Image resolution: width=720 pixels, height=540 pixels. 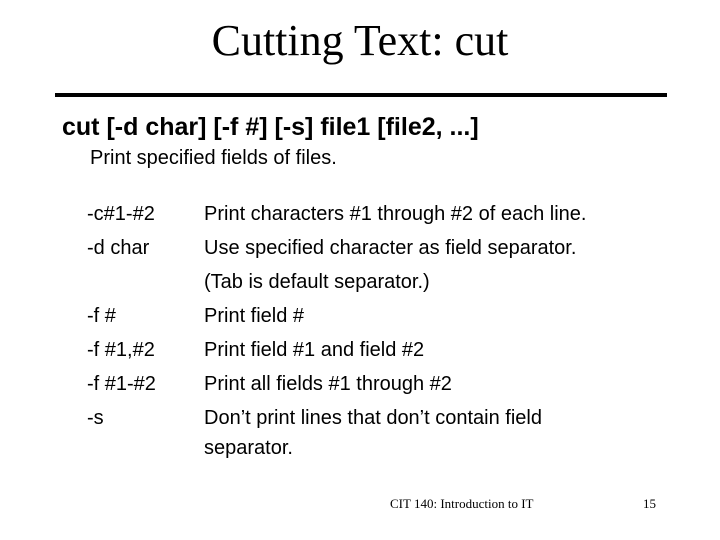 I want to click on command-description: Print specified fields of files., so click(x=213, y=158).